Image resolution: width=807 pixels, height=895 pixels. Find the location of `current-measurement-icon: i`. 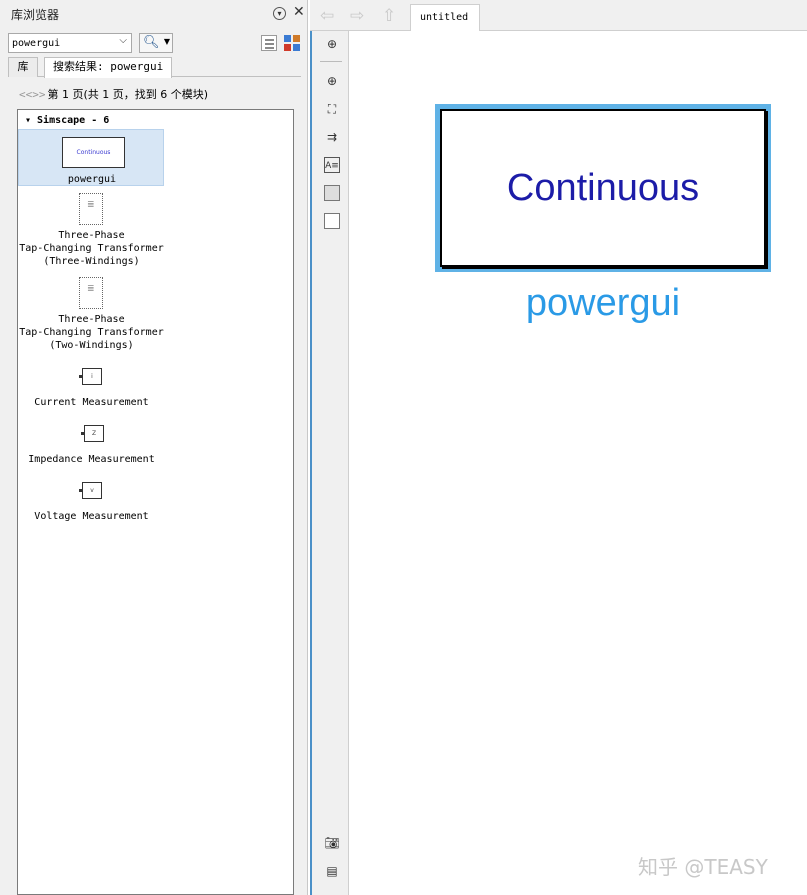

current-measurement-icon: i is located at coordinates (90, 376).